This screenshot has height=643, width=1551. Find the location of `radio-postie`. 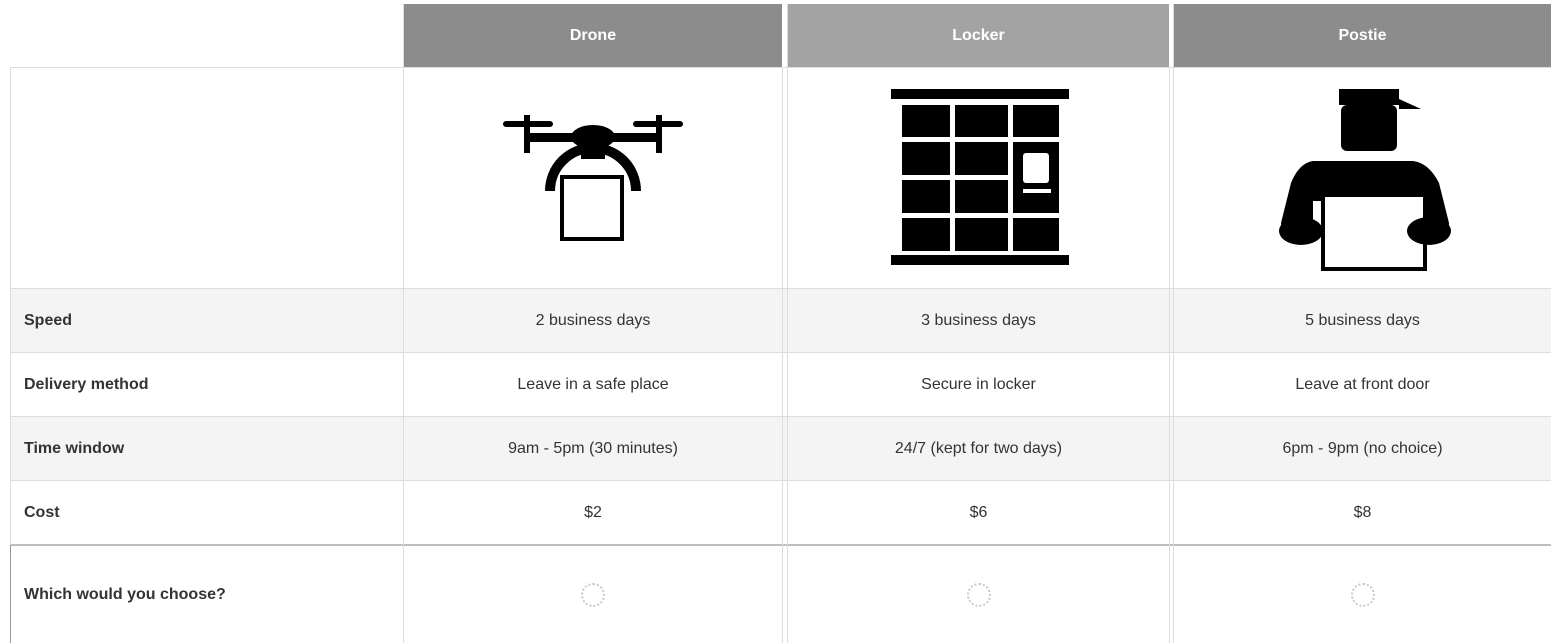

radio-postie is located at coordinates (1362, 594).